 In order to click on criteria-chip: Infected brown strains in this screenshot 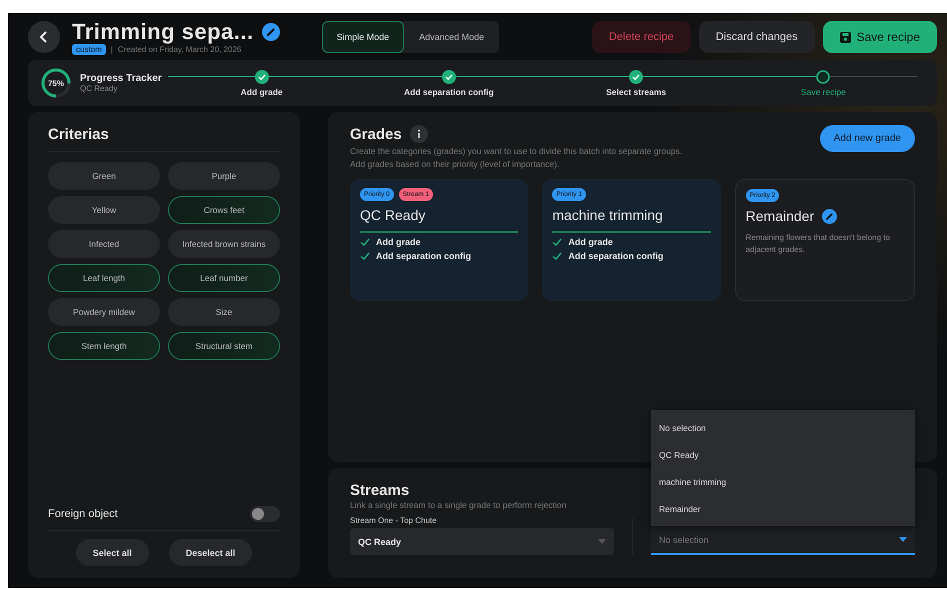, I will do `click(224, 244)`.